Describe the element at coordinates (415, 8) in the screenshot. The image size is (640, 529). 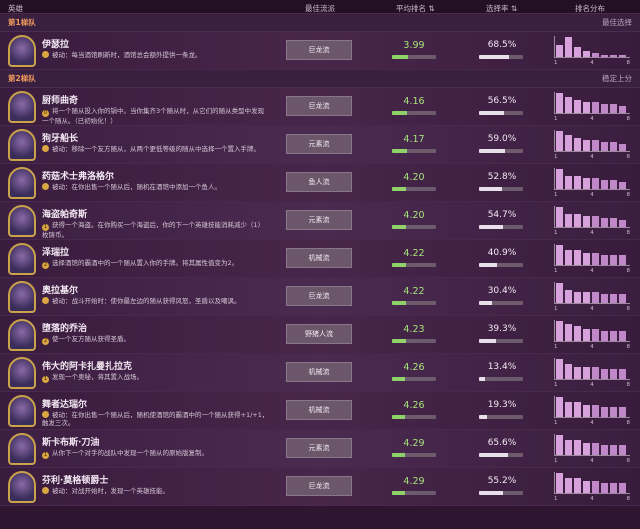
I see `header-avg: 平均排名 ⇅` at that location.